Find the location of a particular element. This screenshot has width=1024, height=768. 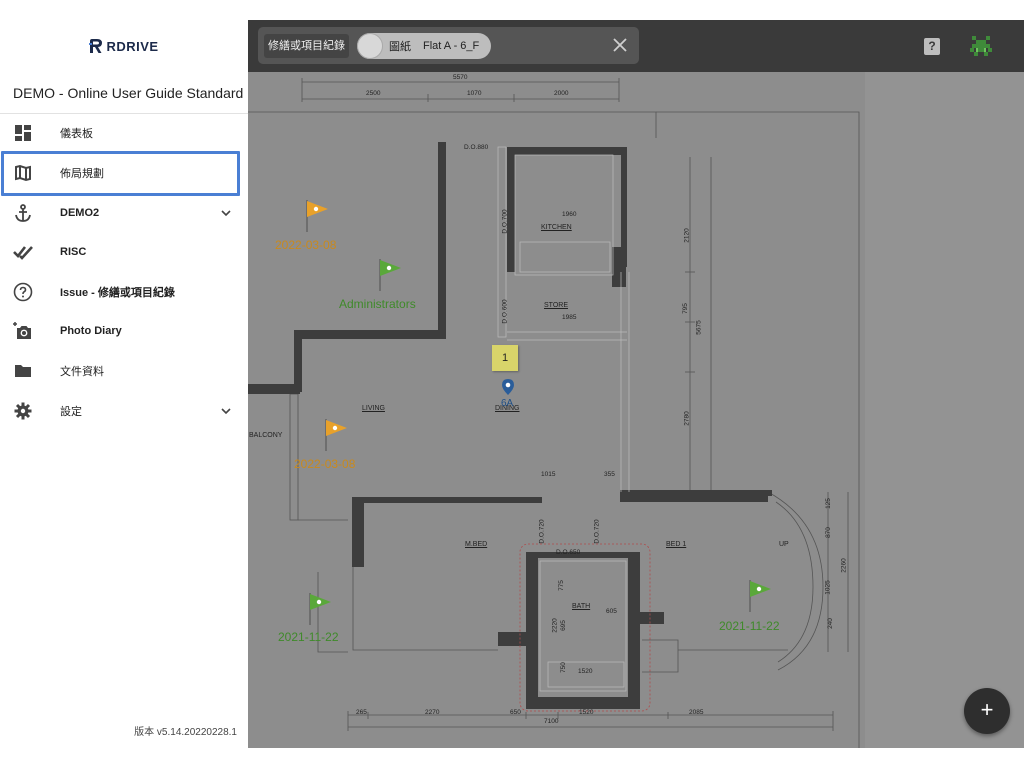

room-label: BALCONY is located at coordinates (266, 435).